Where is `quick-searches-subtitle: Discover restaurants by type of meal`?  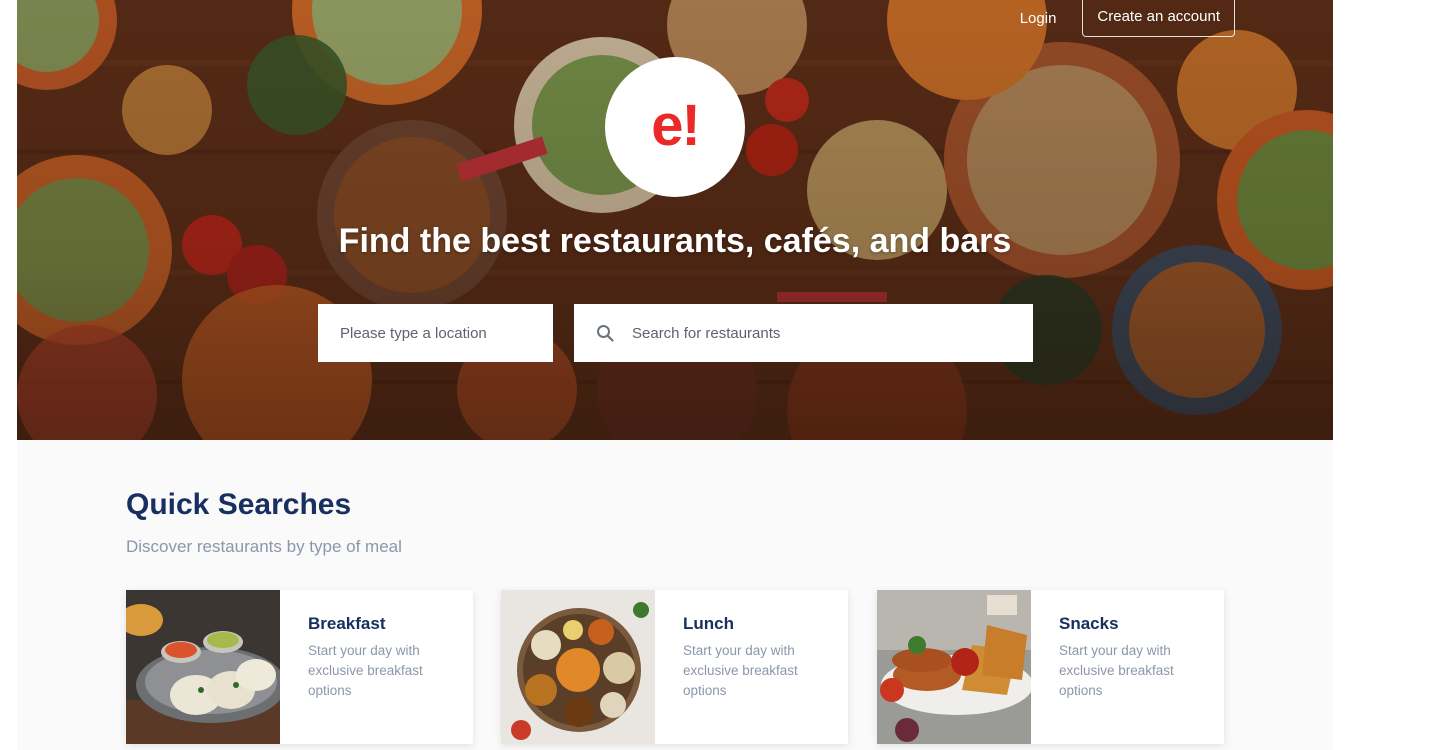
quick-searches-subtitle: Discover restaurants by type of meal is located at coordinates (264, 546).